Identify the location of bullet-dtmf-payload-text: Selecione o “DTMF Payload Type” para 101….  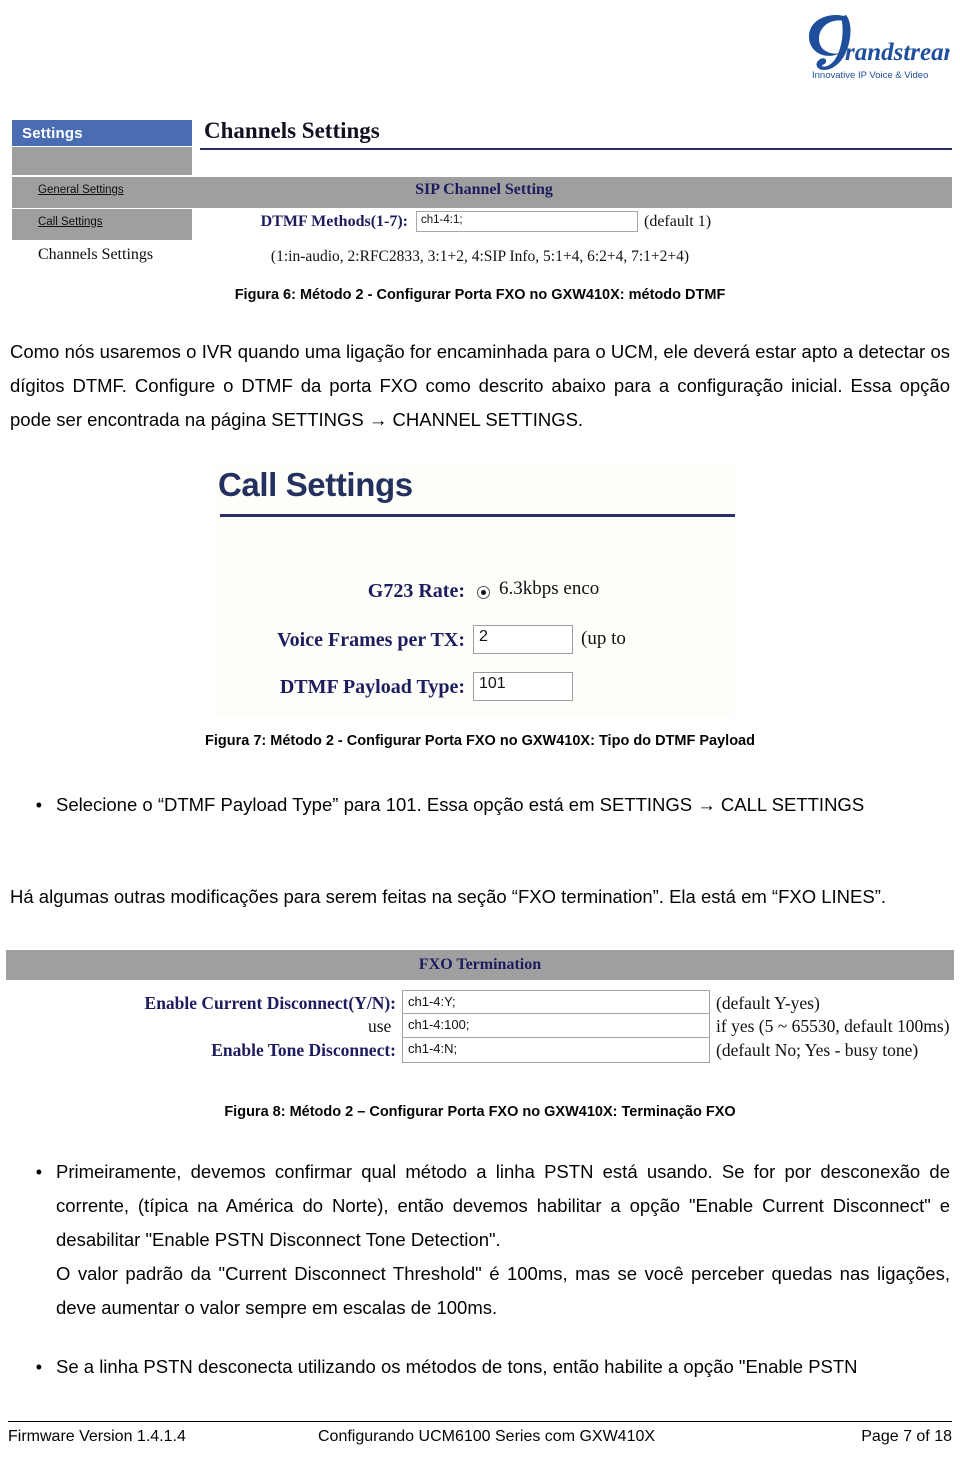
(460, 804).